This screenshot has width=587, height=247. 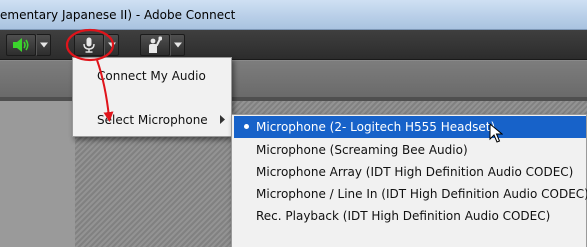 I want to click on microphone-option-label: Microphone (2- Logitech H555 Headset), so click(x=376, y=127).